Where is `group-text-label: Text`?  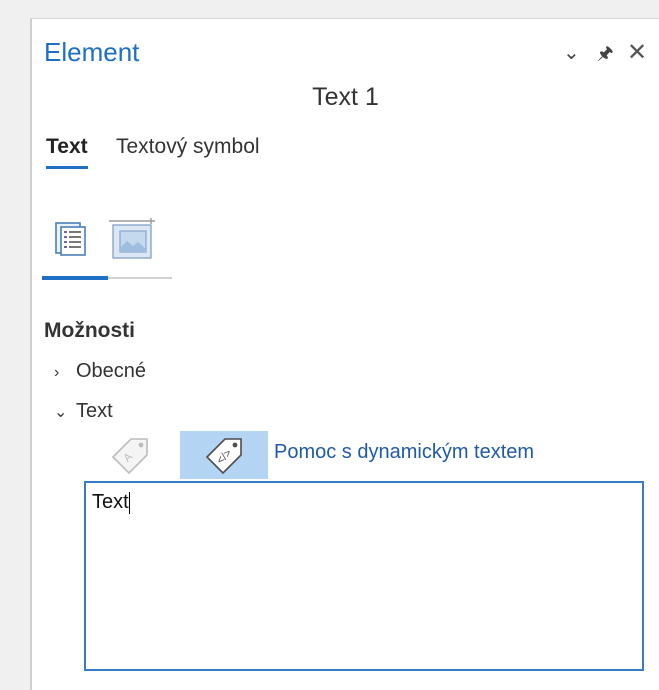
group-text-label: Text is located at coordinates (94, 411).